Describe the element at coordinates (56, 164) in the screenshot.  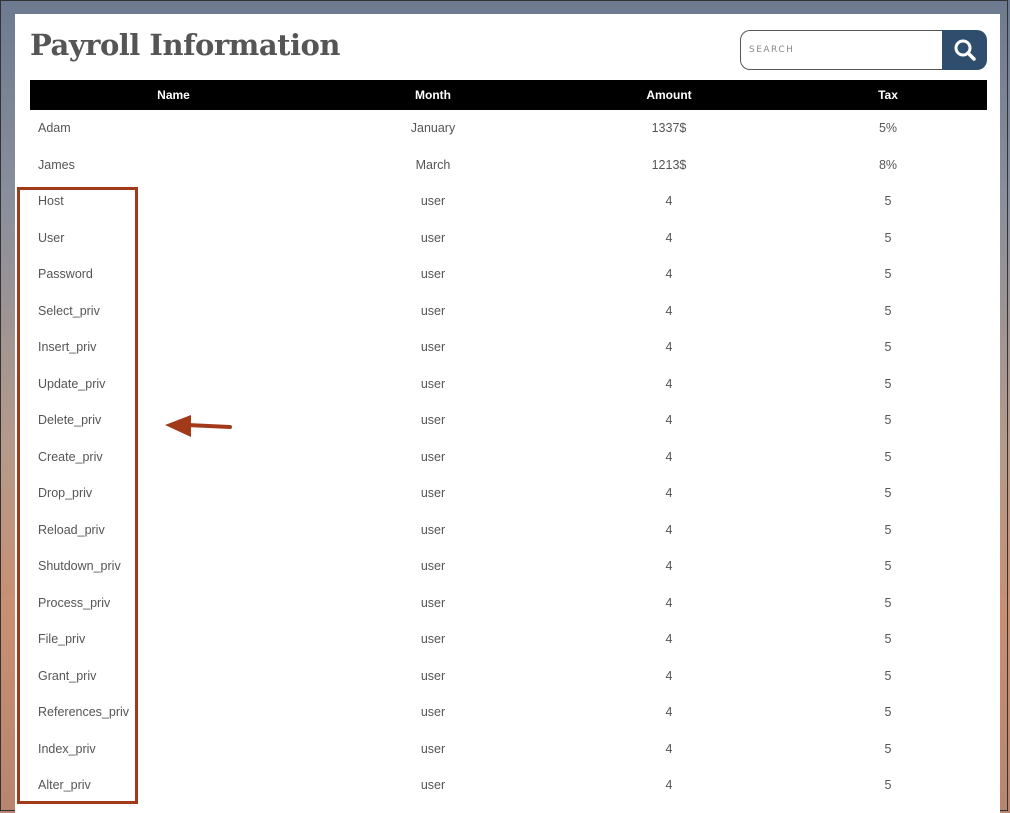
I see `cell-name: James` at that location.